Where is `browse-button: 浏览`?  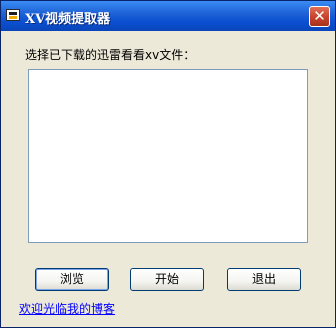
browse-button: 浏览 is located at coordinates (72, 279).